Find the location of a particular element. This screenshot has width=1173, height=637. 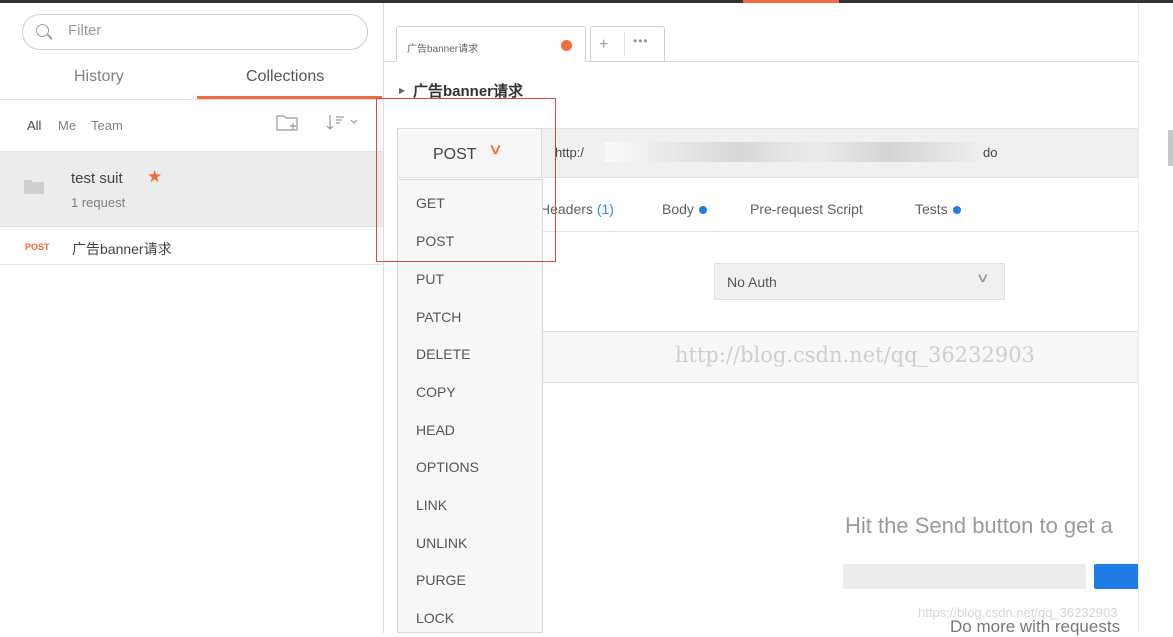

new-collection-icon is located at coordinates (287, 123).